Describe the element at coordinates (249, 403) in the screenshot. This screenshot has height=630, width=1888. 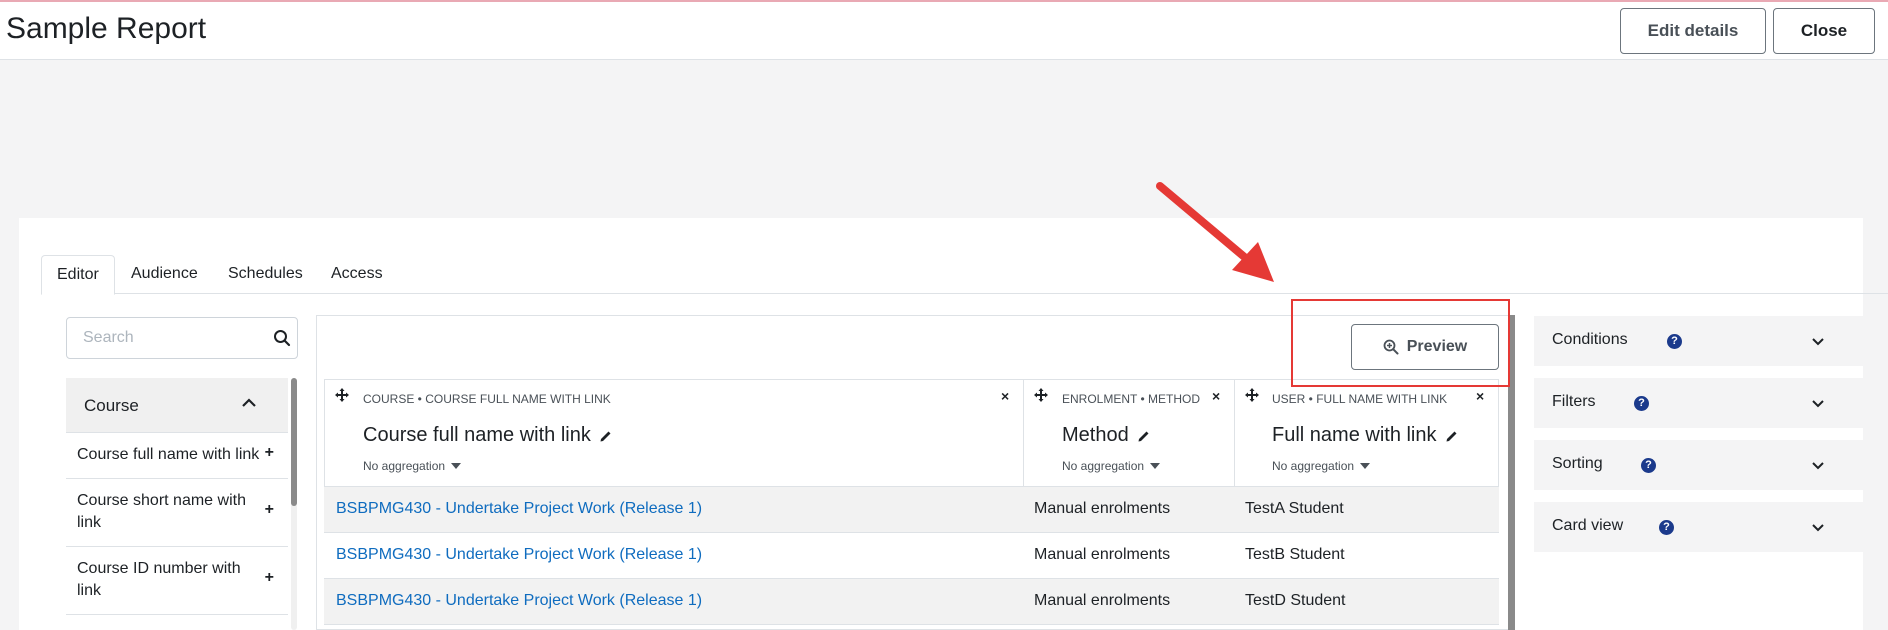
I see `chevron-up-icon` at that location.